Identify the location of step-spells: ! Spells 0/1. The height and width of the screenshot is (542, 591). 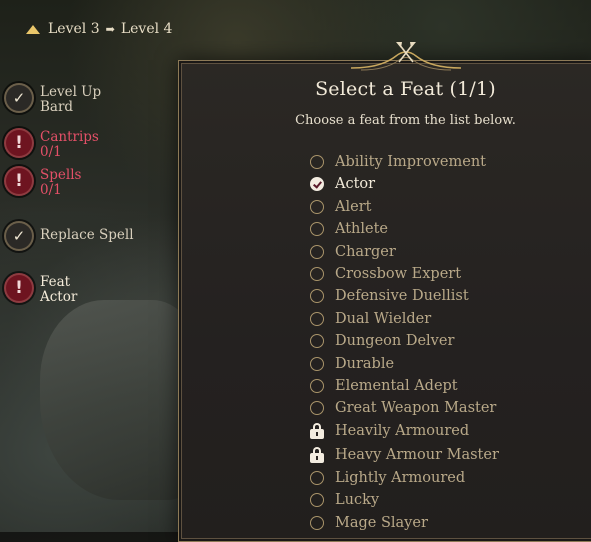
(43, 183).